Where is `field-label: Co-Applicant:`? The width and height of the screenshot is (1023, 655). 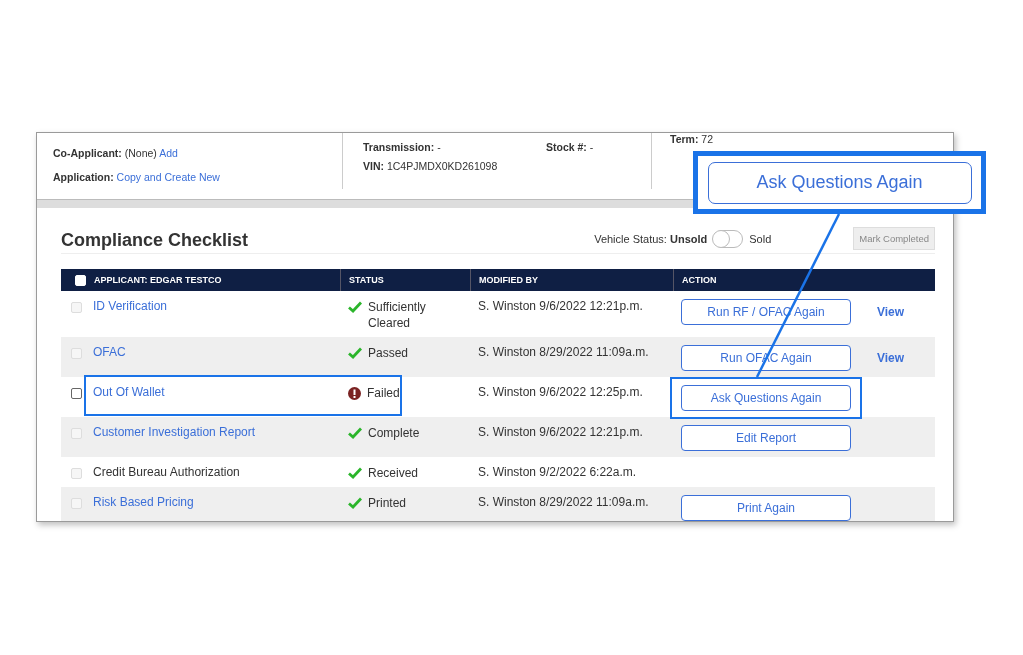 field-label: Co-Applicant: is located at coordinates (87, 153).